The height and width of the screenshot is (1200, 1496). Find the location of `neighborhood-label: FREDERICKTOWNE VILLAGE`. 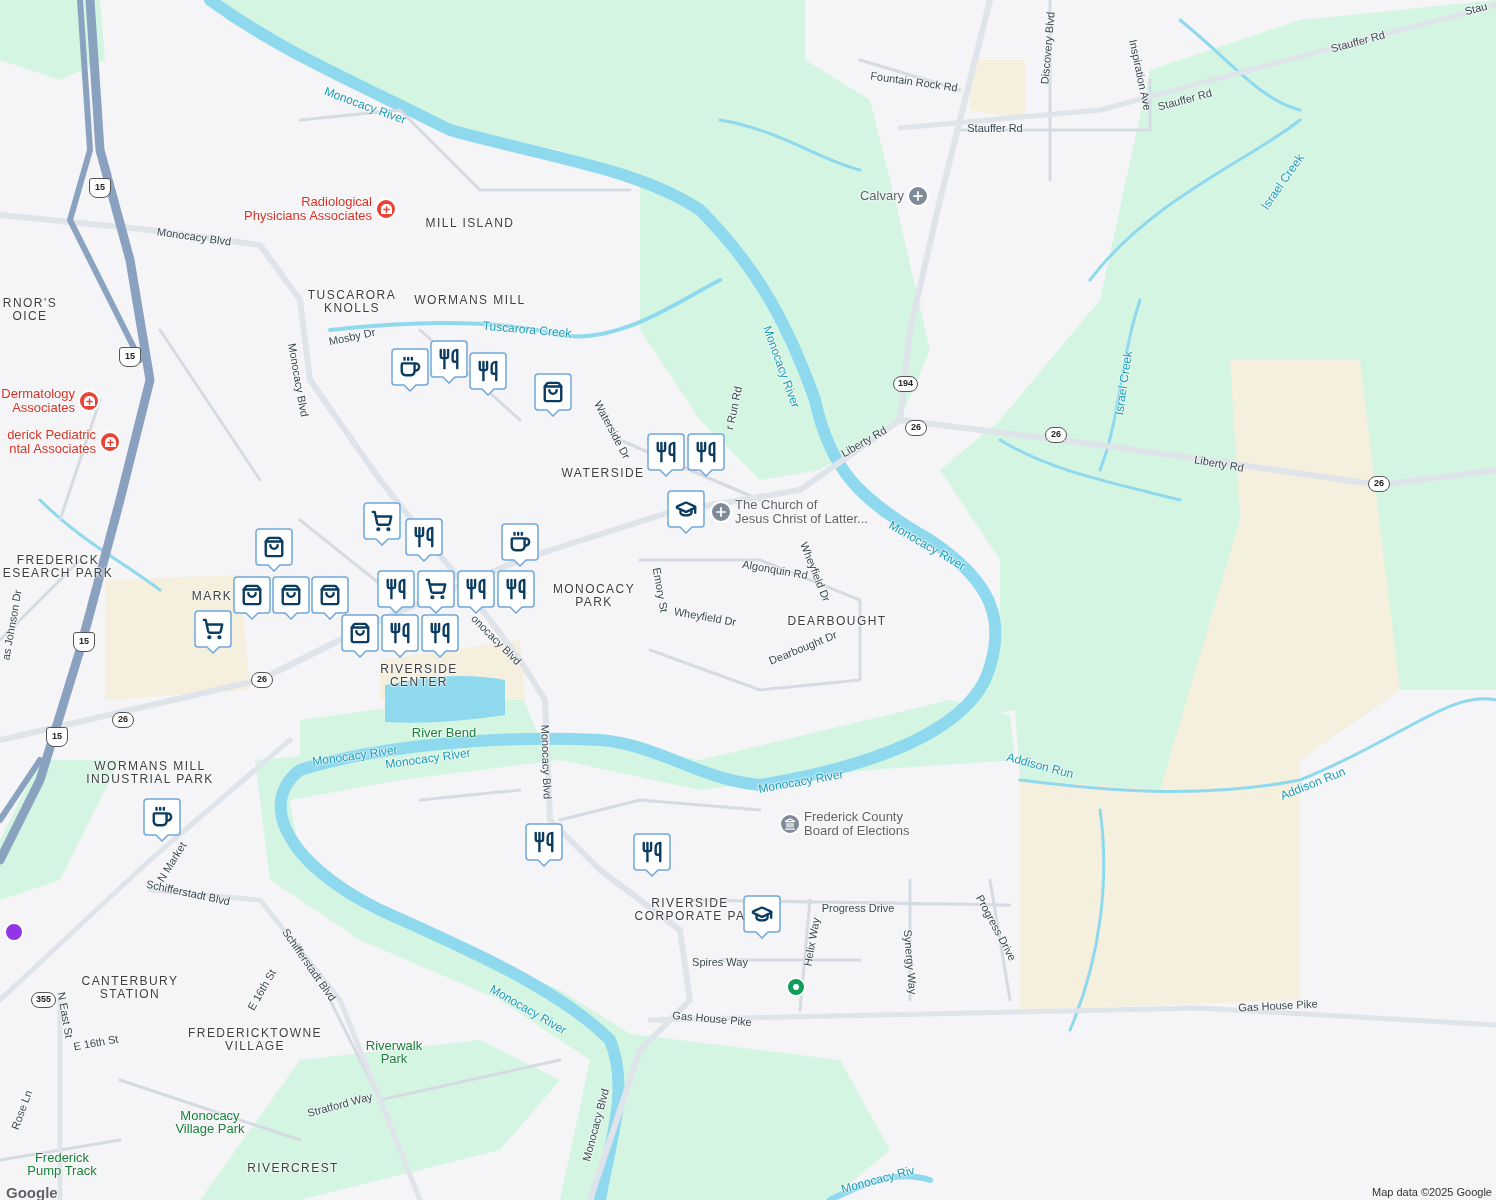

neighborhood-label: FREDERICKTOWNE VILLAGE is located at coordinates (255, 1040).